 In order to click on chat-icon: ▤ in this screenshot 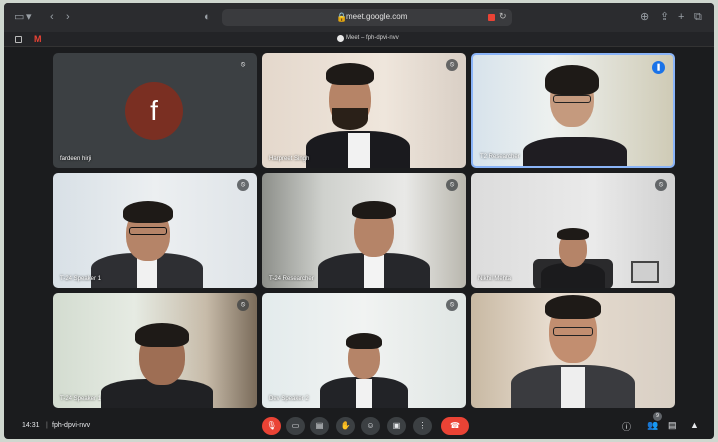, I will do `click(672, 425)`.